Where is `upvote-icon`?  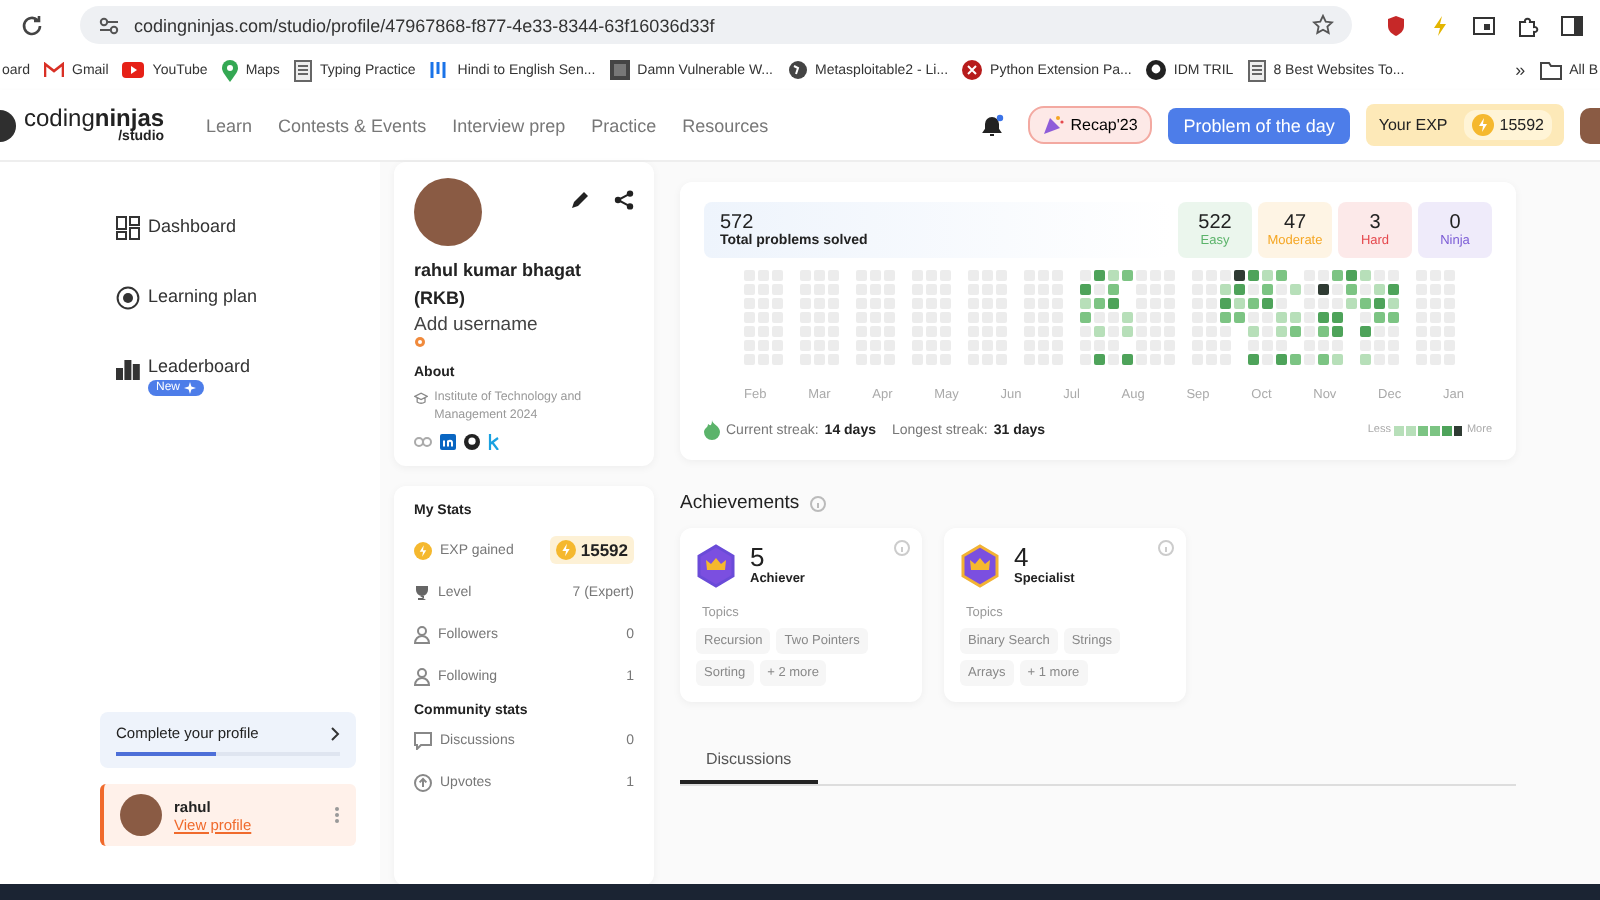
upvote-icon is located at coordinates (423, 782).